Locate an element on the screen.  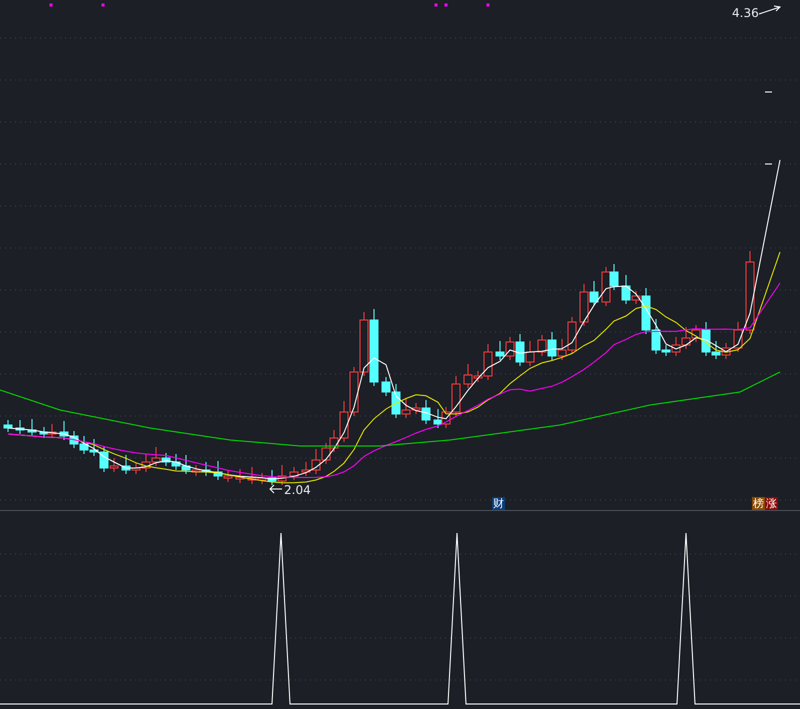
low-price-label: 2.04 is located at coordinates (297, 490).